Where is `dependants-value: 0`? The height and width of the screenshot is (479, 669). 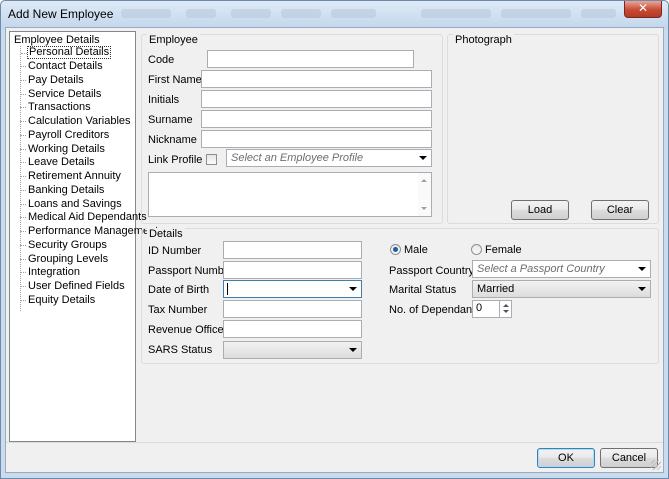
dependants-value: 0 is located at coordinates (479, 308).